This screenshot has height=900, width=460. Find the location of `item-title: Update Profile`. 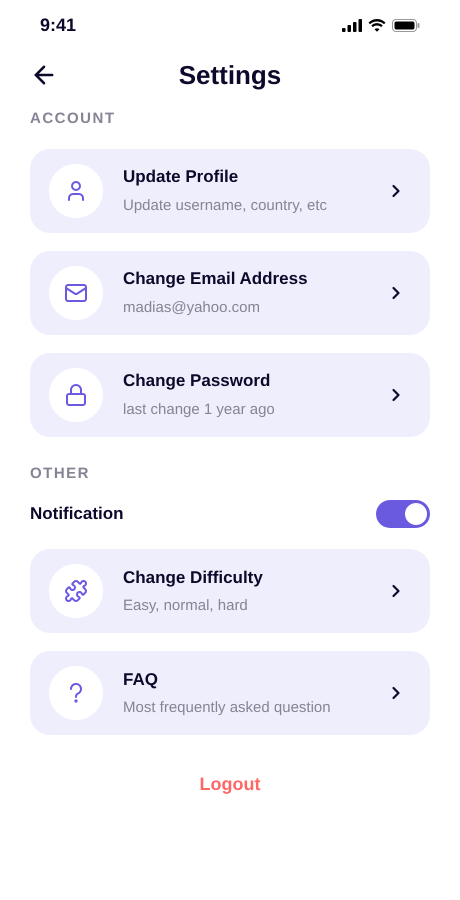

item-title: Update Profile is located at coordinates (181, 177).